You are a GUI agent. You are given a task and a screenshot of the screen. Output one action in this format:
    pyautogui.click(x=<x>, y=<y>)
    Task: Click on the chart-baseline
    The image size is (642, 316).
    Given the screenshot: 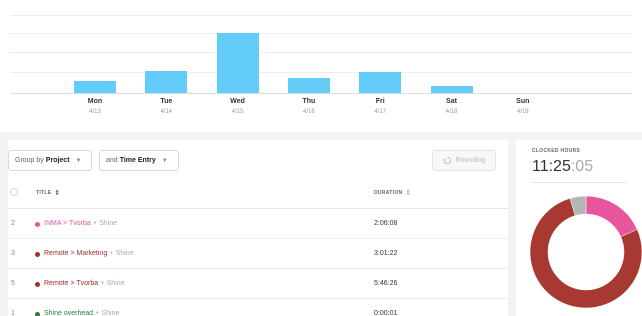 What is the action you would take?
    pyautogui.click(x=321, y=93)
    